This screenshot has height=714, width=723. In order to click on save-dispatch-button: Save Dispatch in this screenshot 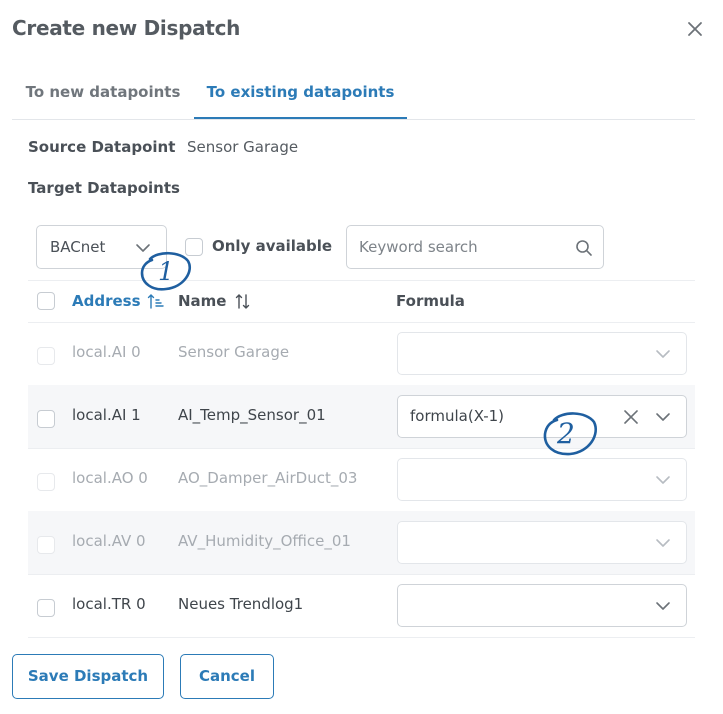, I will do `click(88, 676)`.